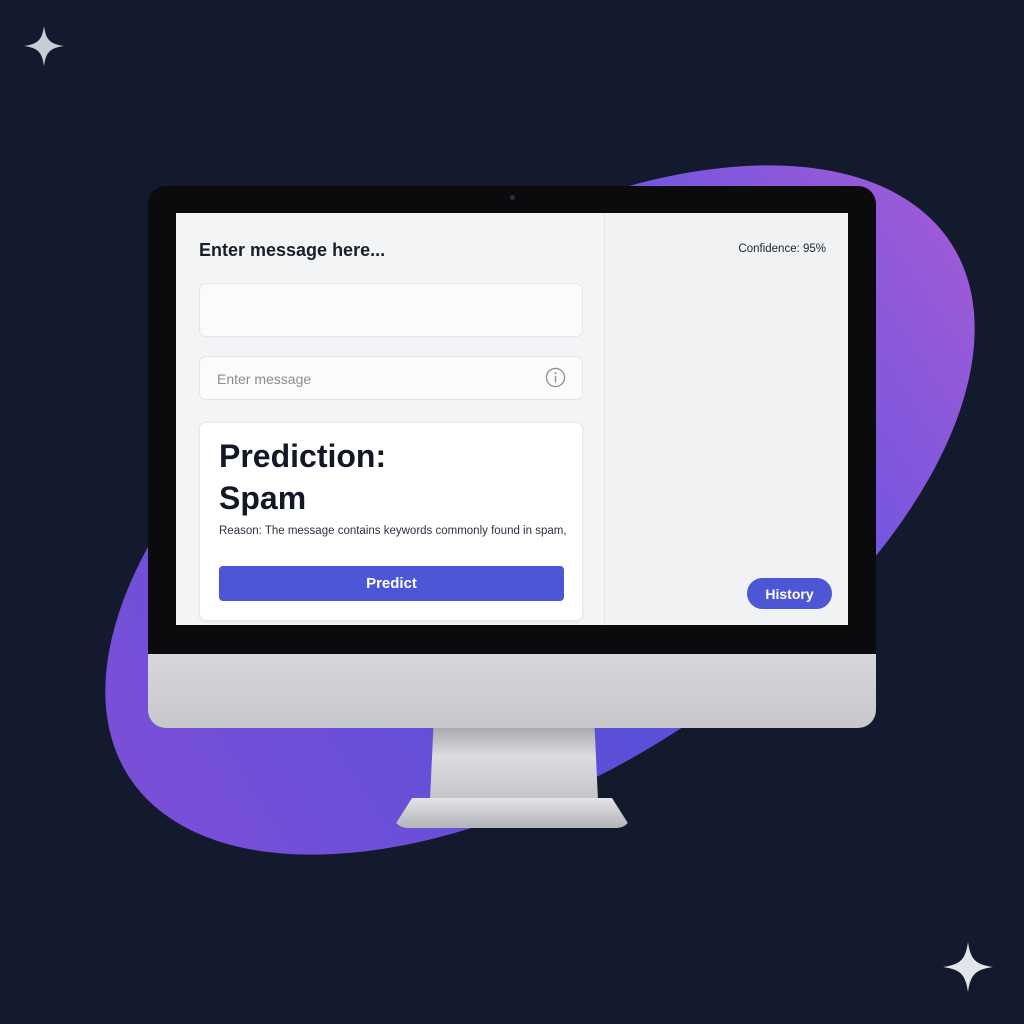  What do you see at coordinates (789, 593) in the screenshot?
I see `history-button: History` at bounding box center [789, 593].